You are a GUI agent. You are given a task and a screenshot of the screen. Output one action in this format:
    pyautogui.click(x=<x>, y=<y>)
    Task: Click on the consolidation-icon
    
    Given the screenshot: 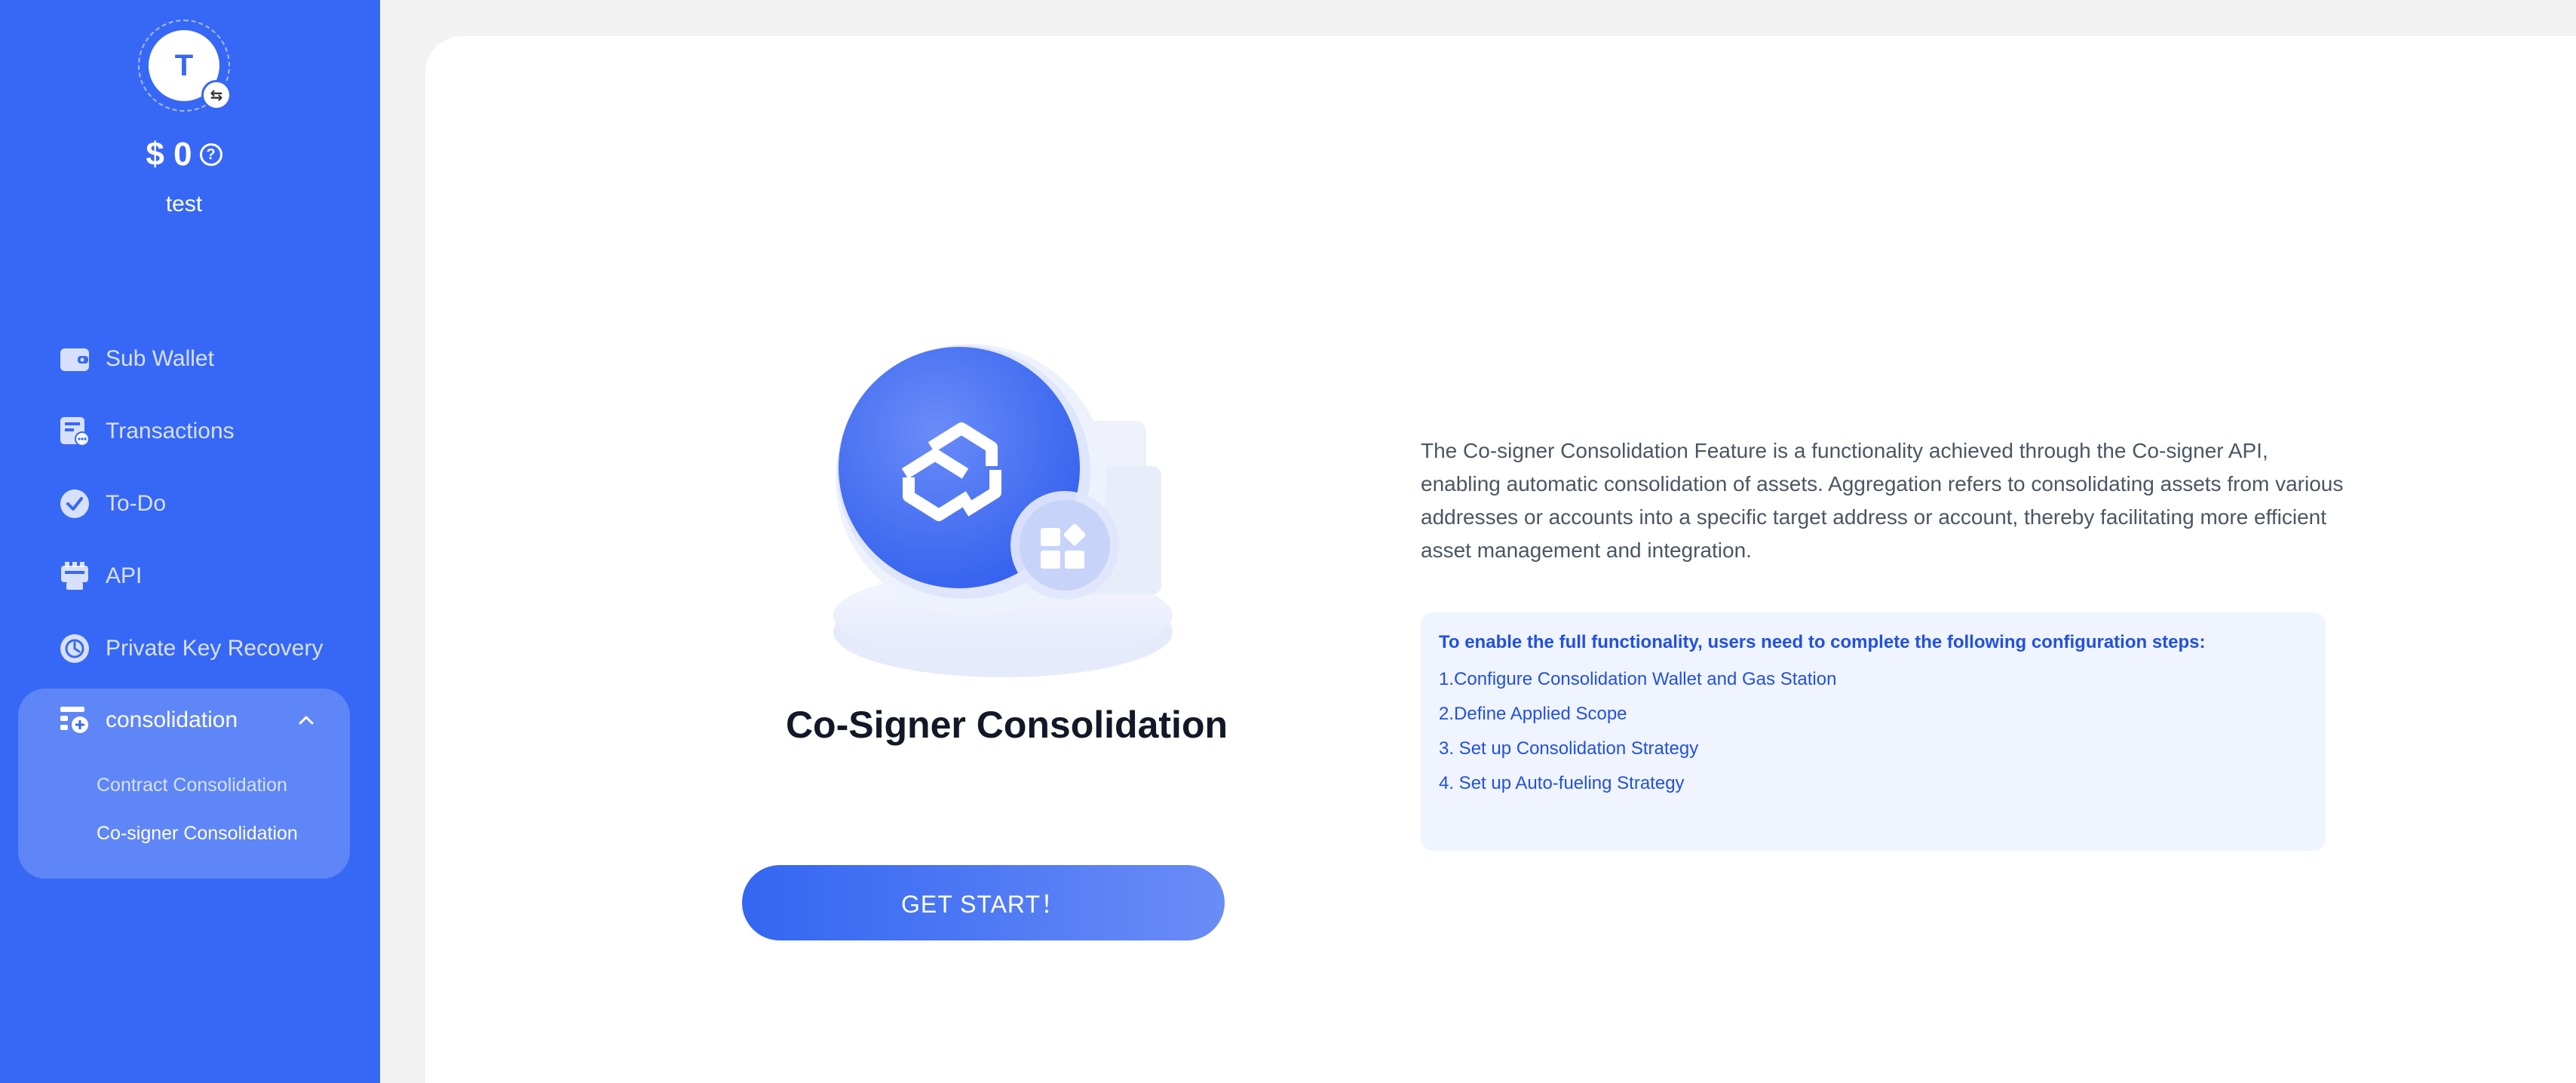 What is the action you would take?
    pyautogui.click(x=74, y=720)
    